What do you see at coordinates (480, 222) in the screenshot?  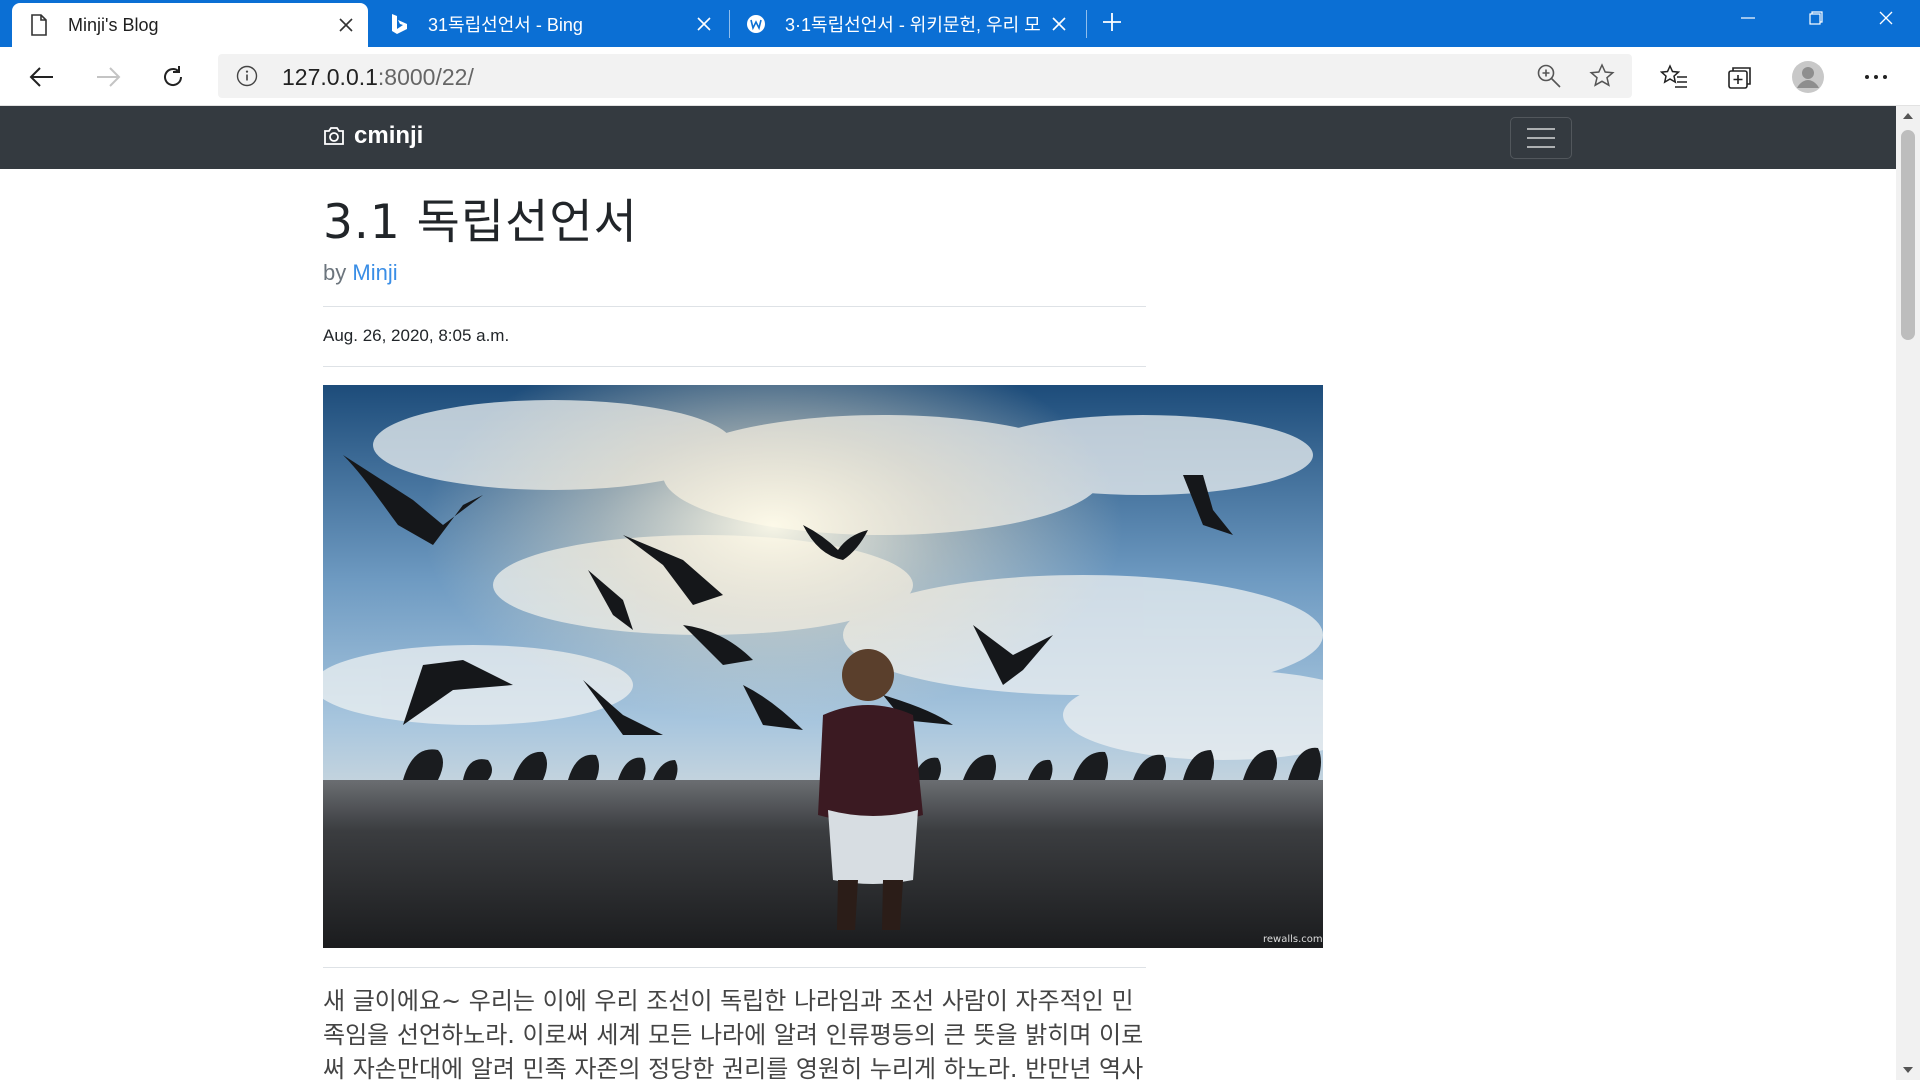 I see `post-title: 3.1 독립선언서` at bounding box center [480, 222].